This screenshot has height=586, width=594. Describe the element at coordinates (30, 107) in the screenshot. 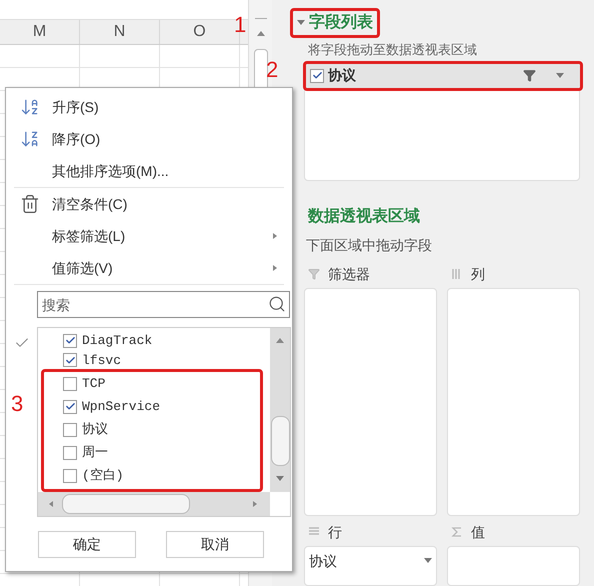

I see `sort-ascending-icon` at that location.